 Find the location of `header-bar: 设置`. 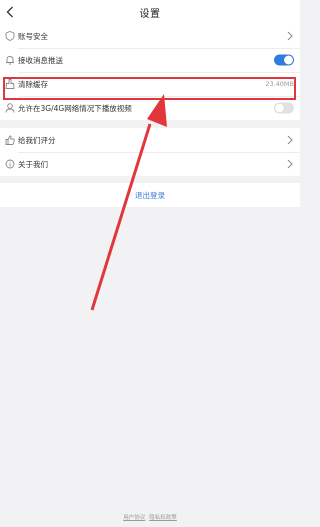

header-bar: 设置 is located at coordinates (150, 12).